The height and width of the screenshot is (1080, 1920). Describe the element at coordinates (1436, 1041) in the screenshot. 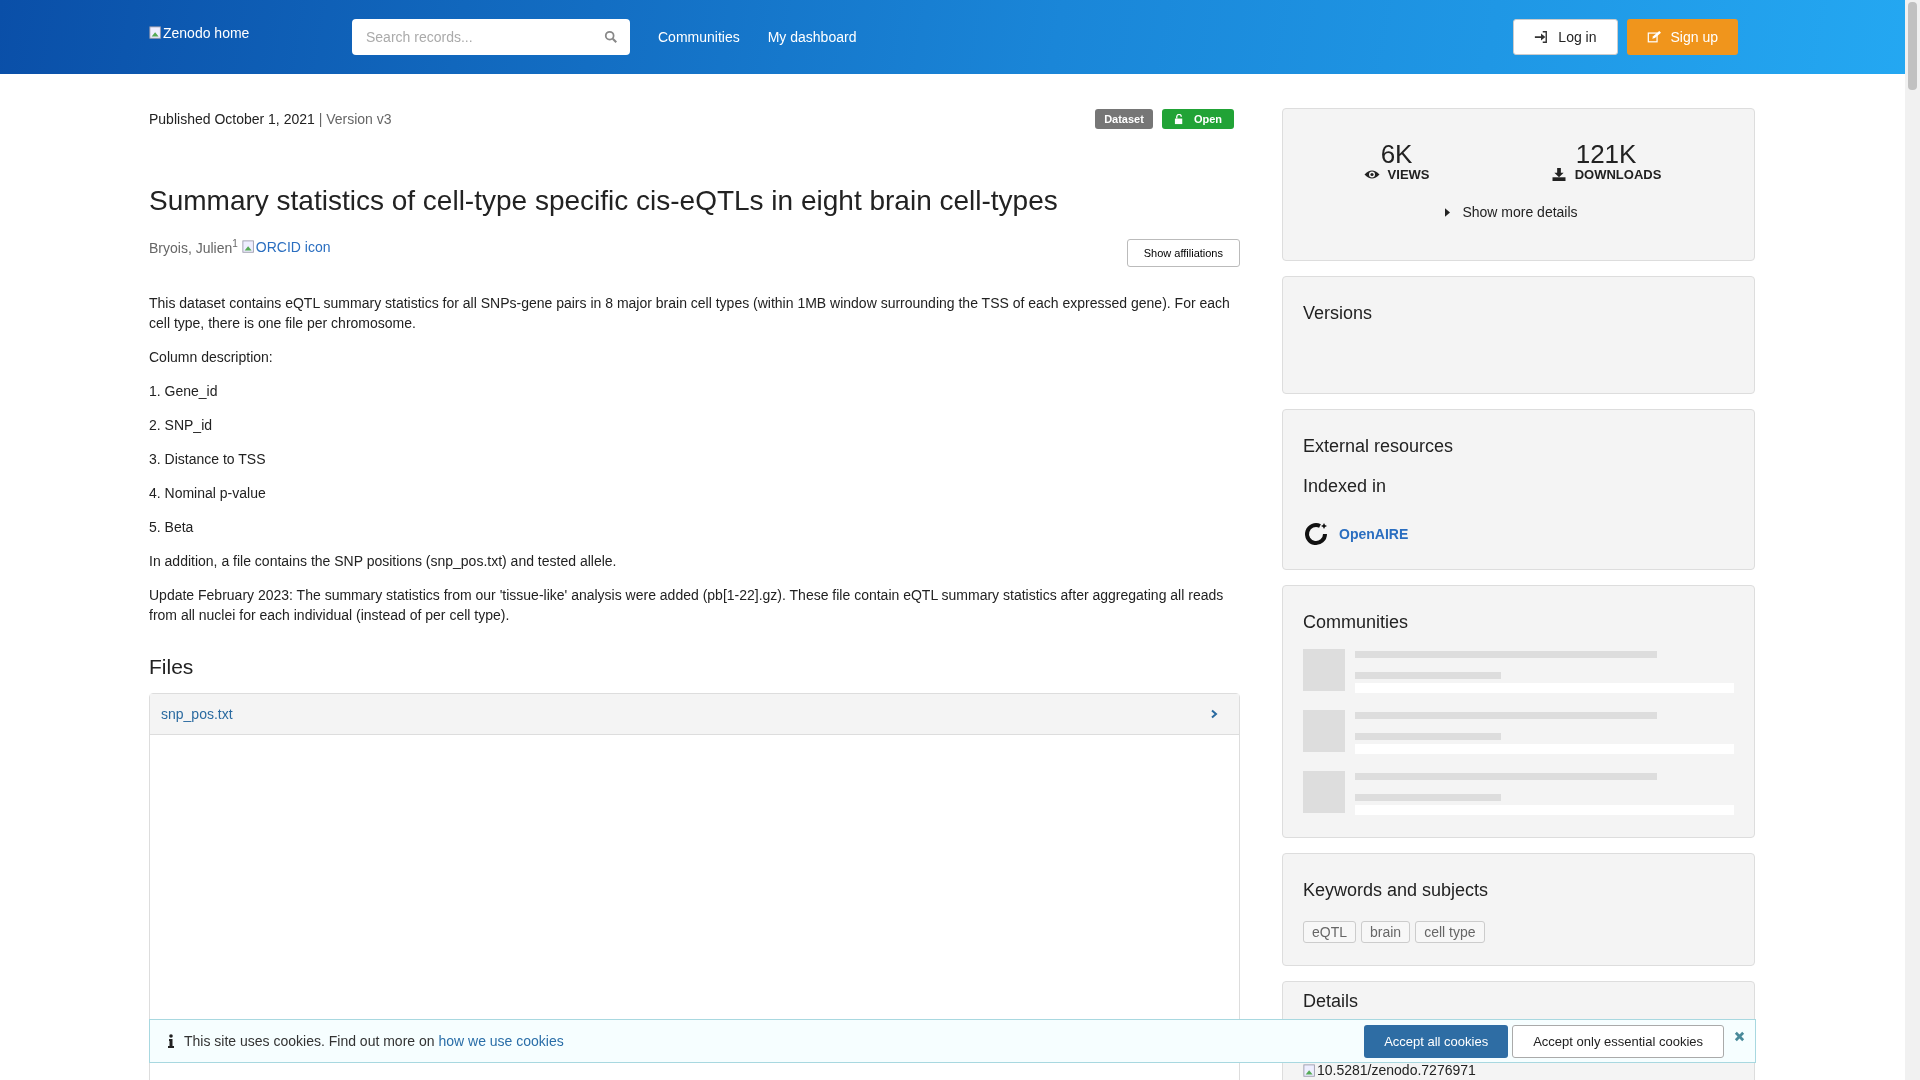

I see `accept-all-cookies-button: Accept all cookies` at that location.